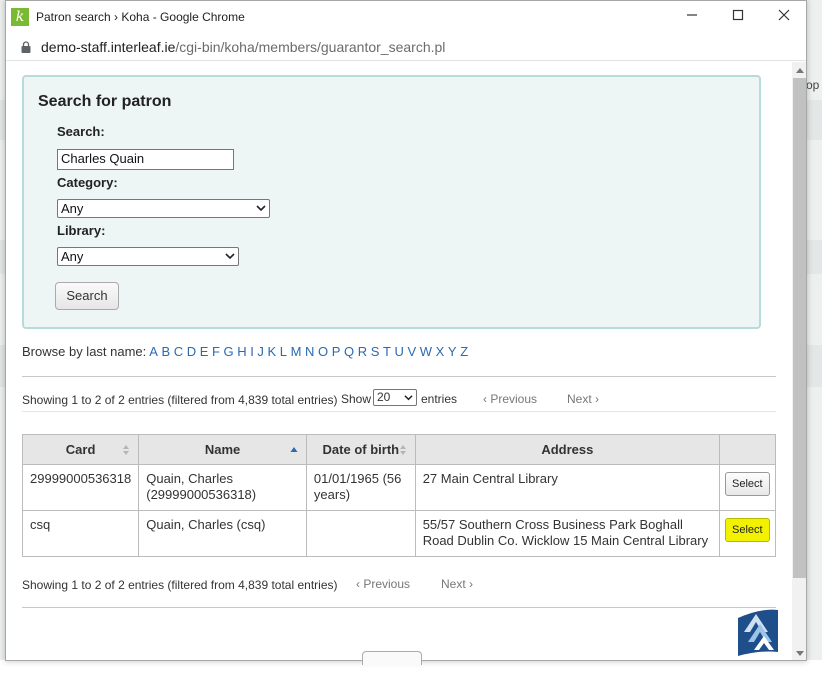  I want to click on column-header-card: Card, so click(80, 449).